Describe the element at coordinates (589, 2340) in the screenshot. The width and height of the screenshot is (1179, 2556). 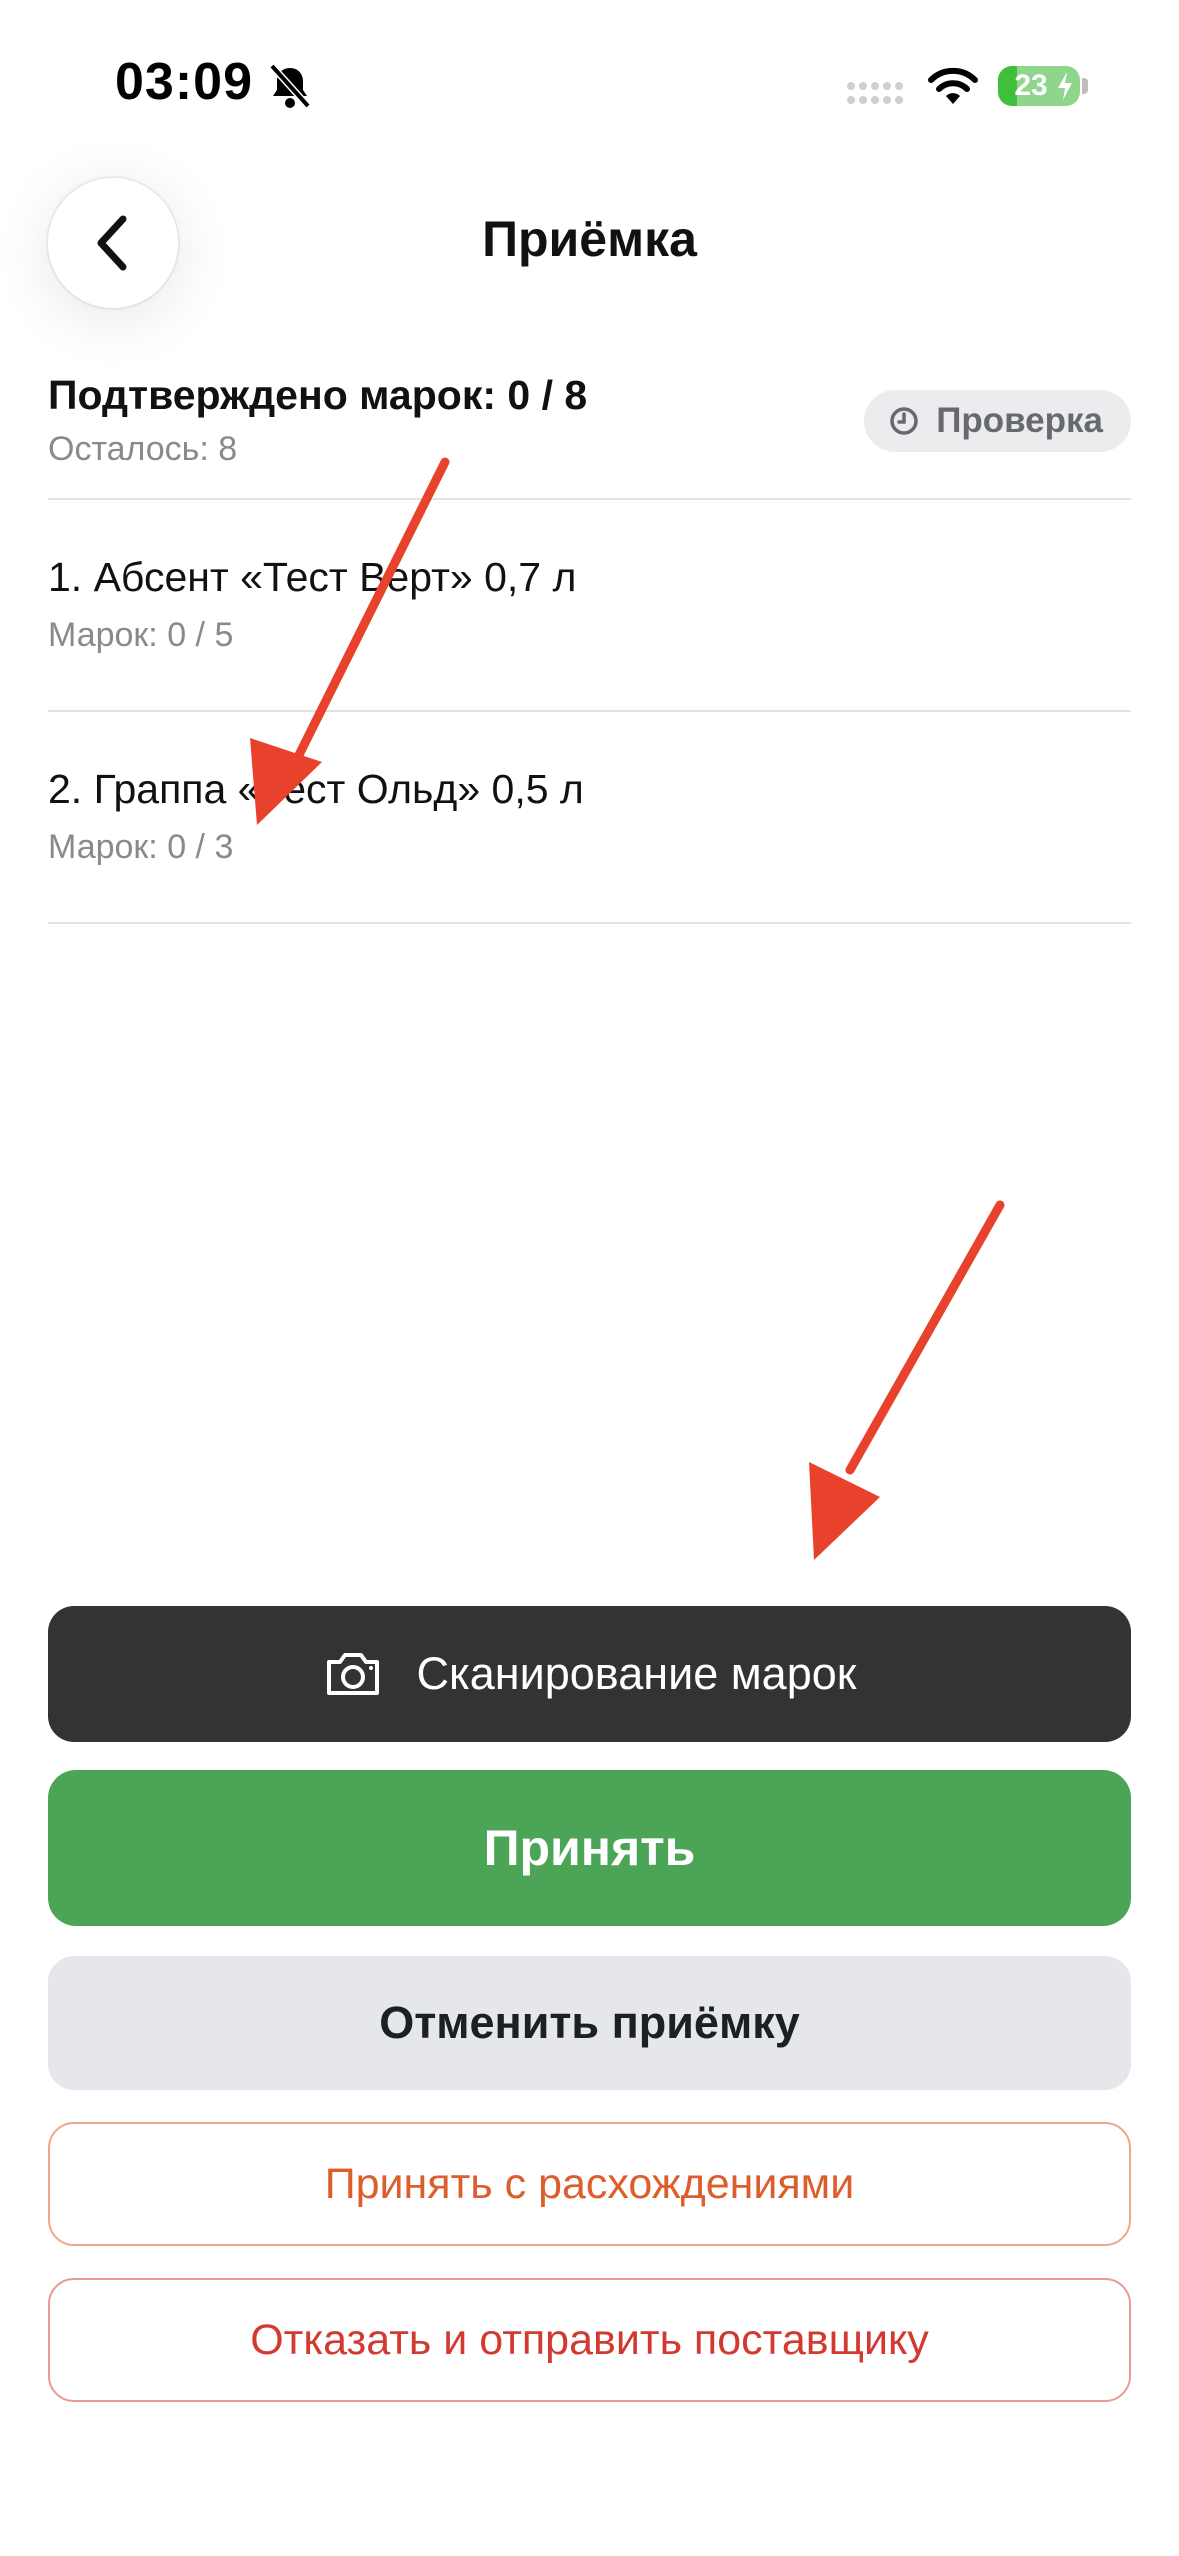
I see `reject-and-return-button: Отказать и отправить поставщику` at that location.